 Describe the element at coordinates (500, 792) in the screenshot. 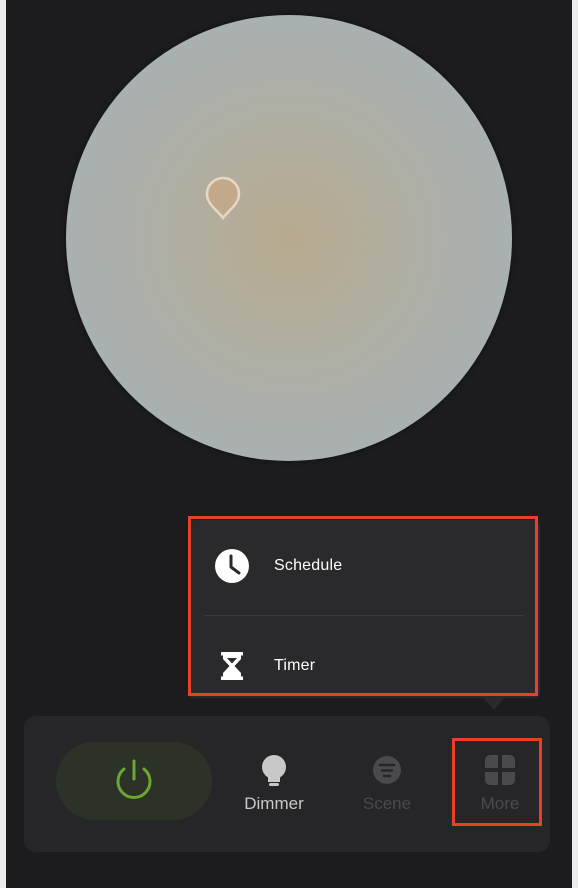

I see `tab-more: More` at that location.